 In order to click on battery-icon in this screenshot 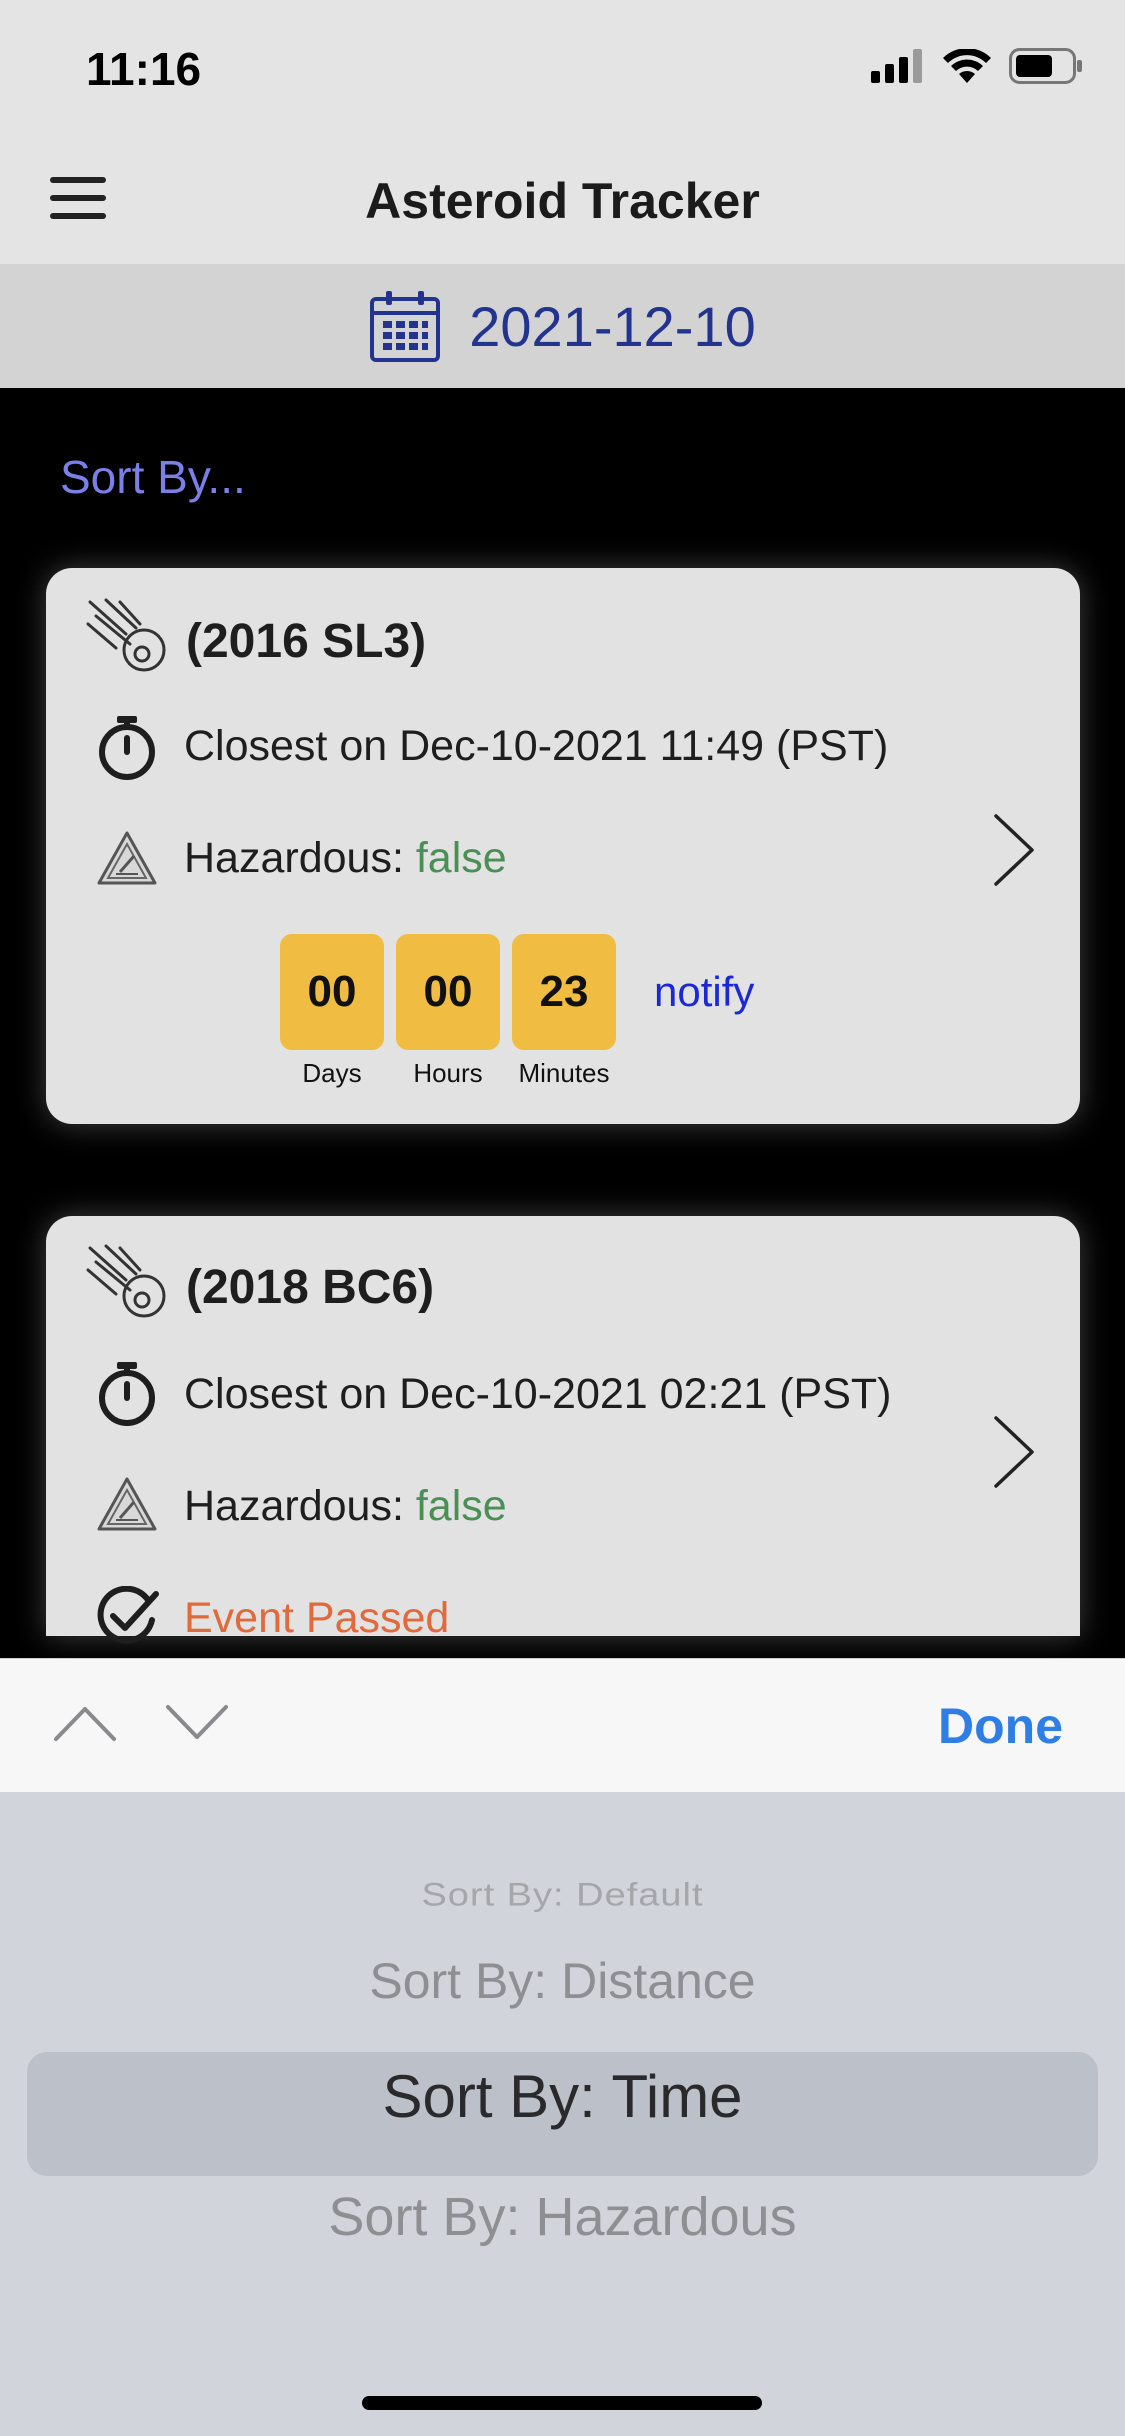, I will do `click(1045, 66)`.